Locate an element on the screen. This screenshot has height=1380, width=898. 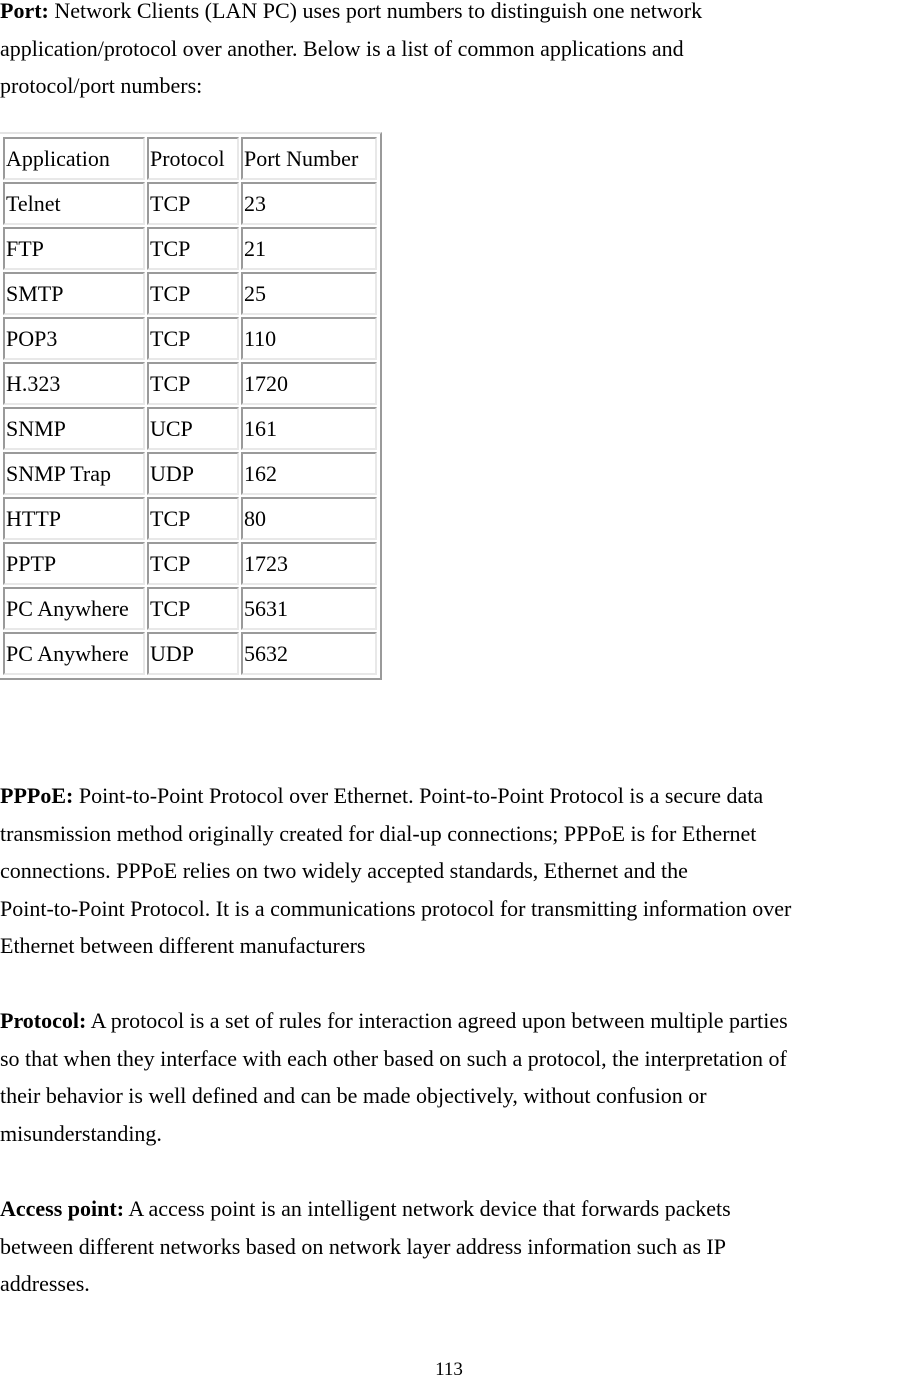
table-row: Telnet TCP 23 is located at coordinates (190, 203).